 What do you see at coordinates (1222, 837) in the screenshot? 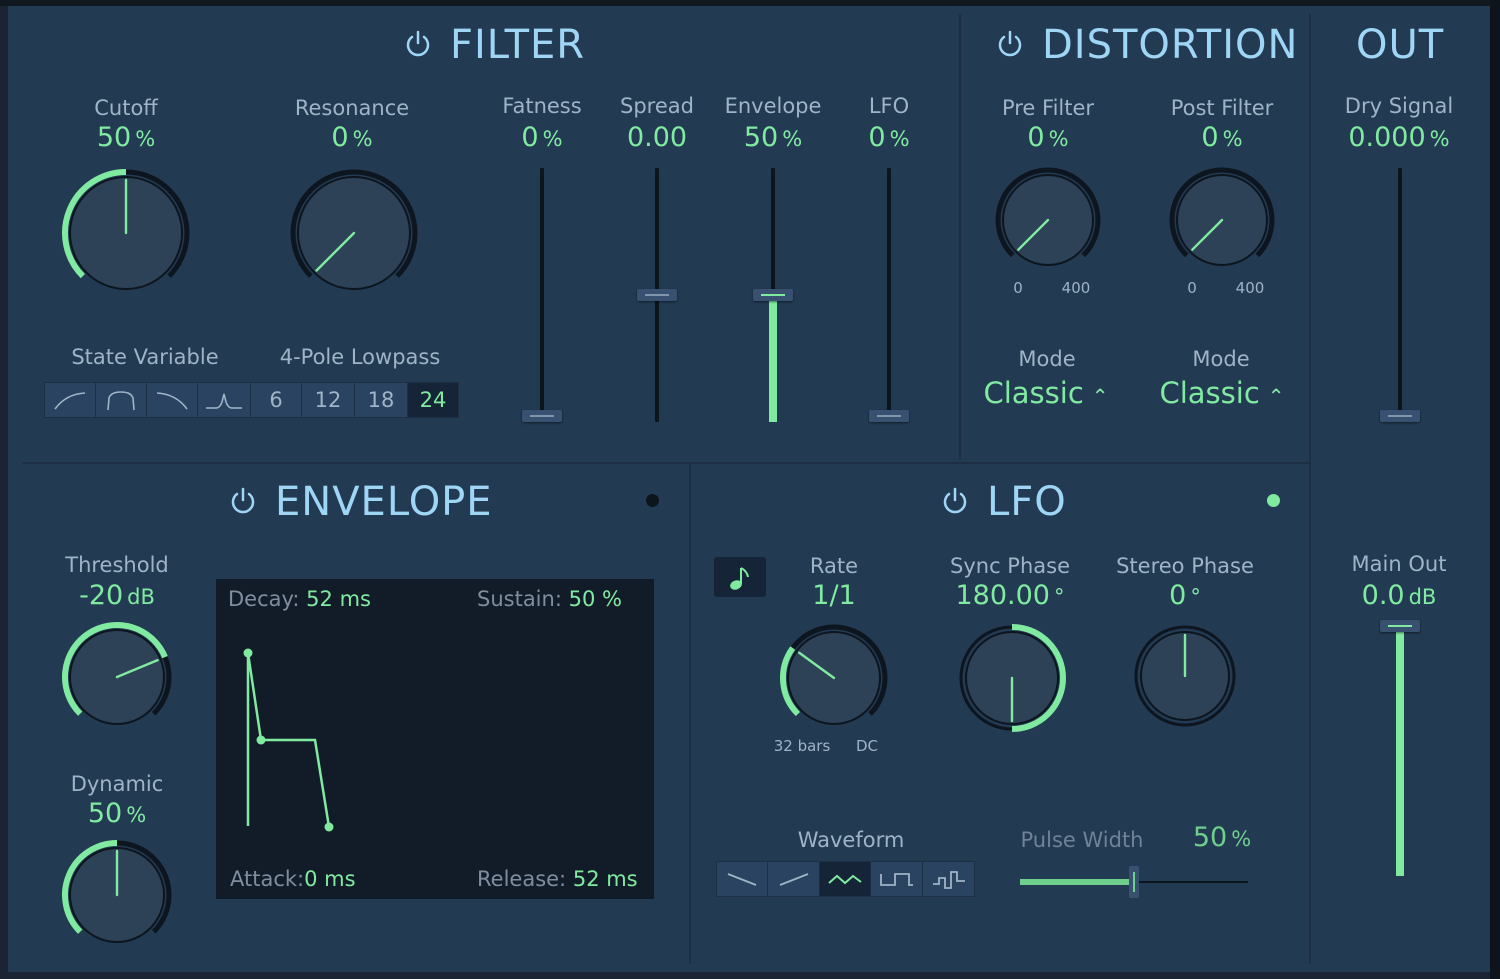
I see `pulse-width-value: 50%` at bounding box center [1222, 837].